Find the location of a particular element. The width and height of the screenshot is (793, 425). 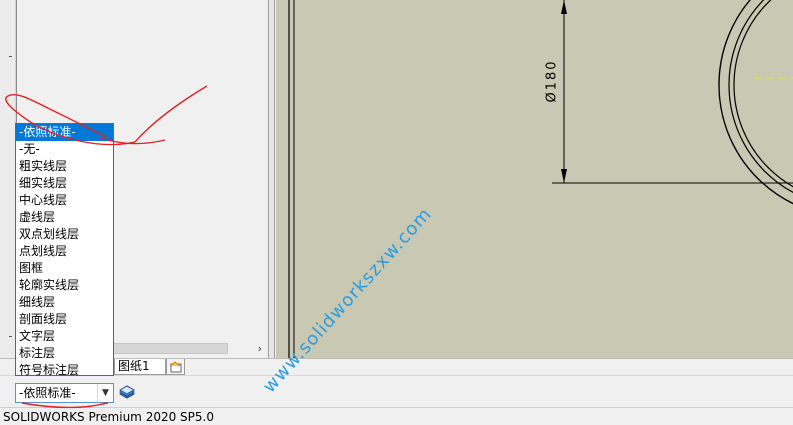

sheet-tab: 图纸1 is located at coordinates (140, 367).